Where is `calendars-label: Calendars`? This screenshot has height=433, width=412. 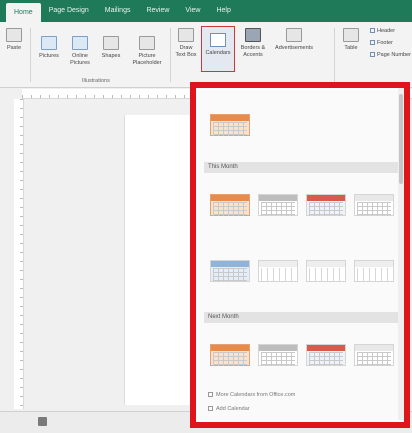 calendars-label: Calendars is located at coordinates (218, 53).